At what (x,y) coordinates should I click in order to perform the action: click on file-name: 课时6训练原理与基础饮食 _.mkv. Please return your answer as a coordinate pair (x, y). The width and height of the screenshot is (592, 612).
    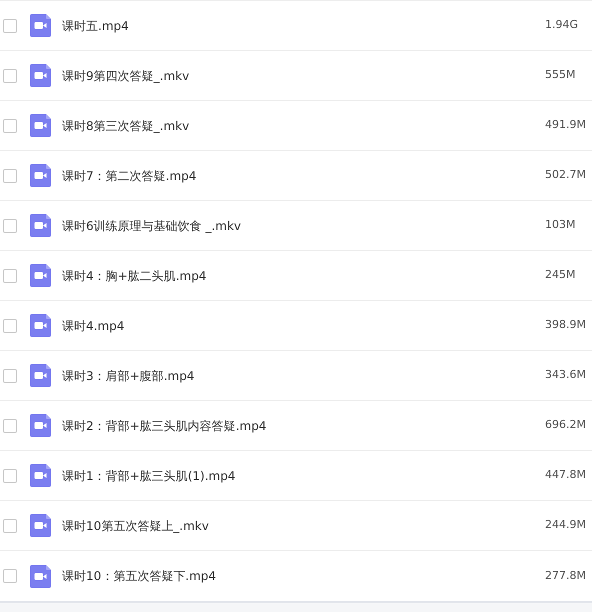
    Looking at the image, I should click on (152, 225).